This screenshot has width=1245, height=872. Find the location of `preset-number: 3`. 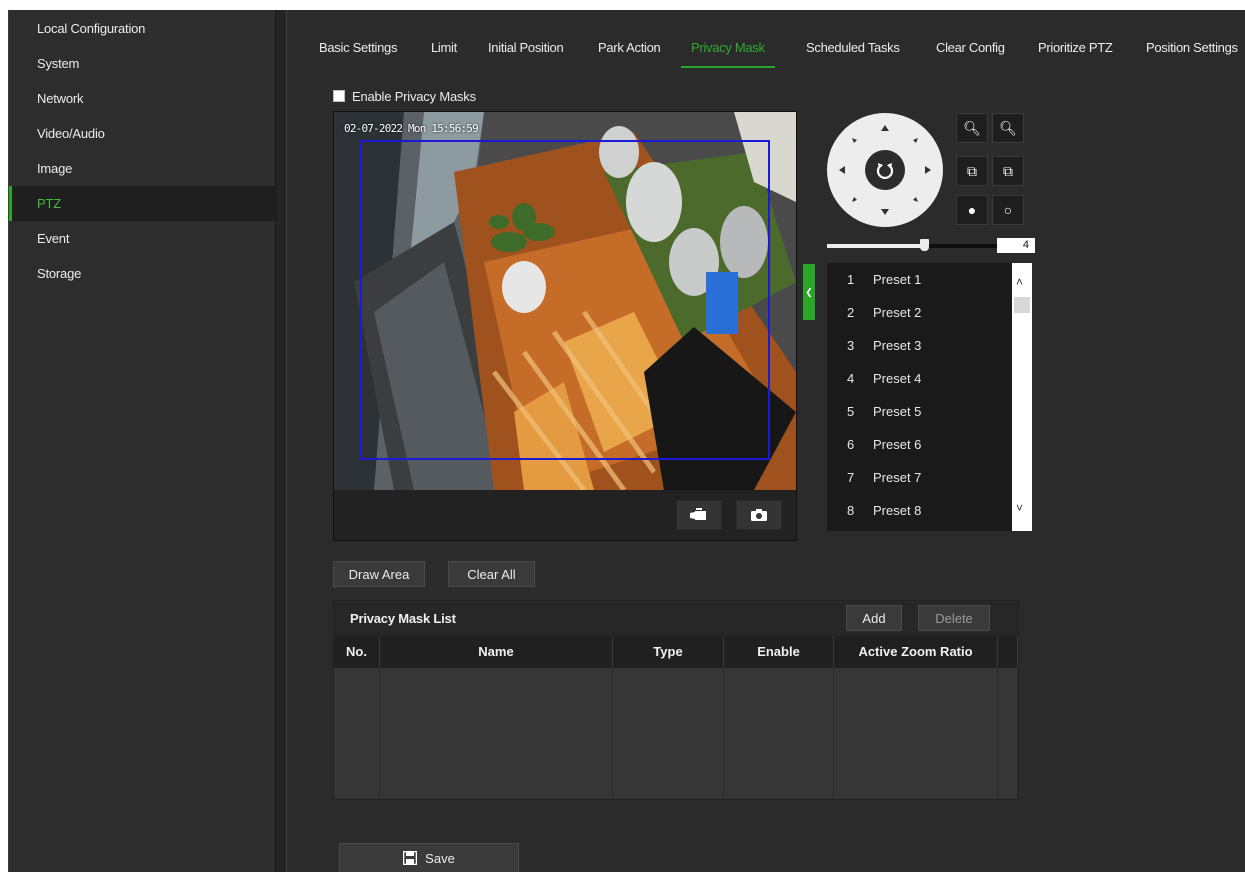

preset-number: 3 is located at coordinates (851, 345).